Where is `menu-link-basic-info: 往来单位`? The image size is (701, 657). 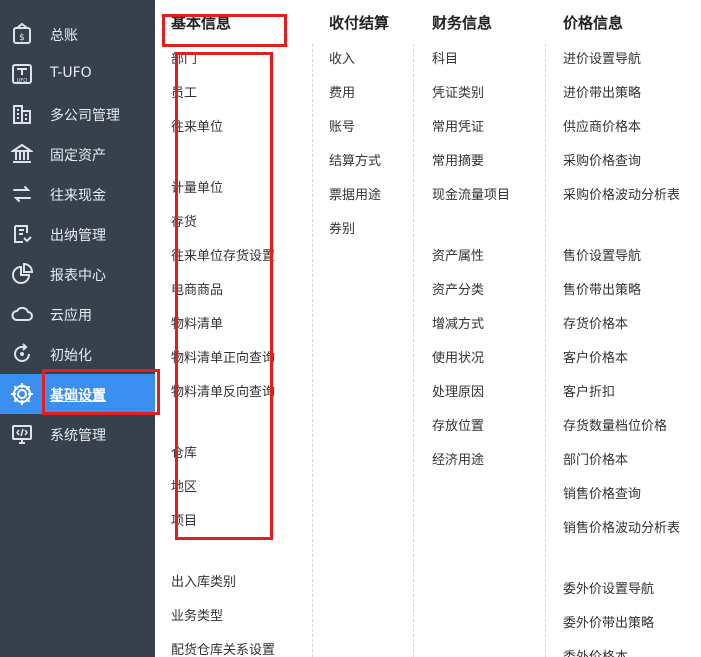
menu-link-basic-info: 往来单位 is located at coordinates (197, 125).